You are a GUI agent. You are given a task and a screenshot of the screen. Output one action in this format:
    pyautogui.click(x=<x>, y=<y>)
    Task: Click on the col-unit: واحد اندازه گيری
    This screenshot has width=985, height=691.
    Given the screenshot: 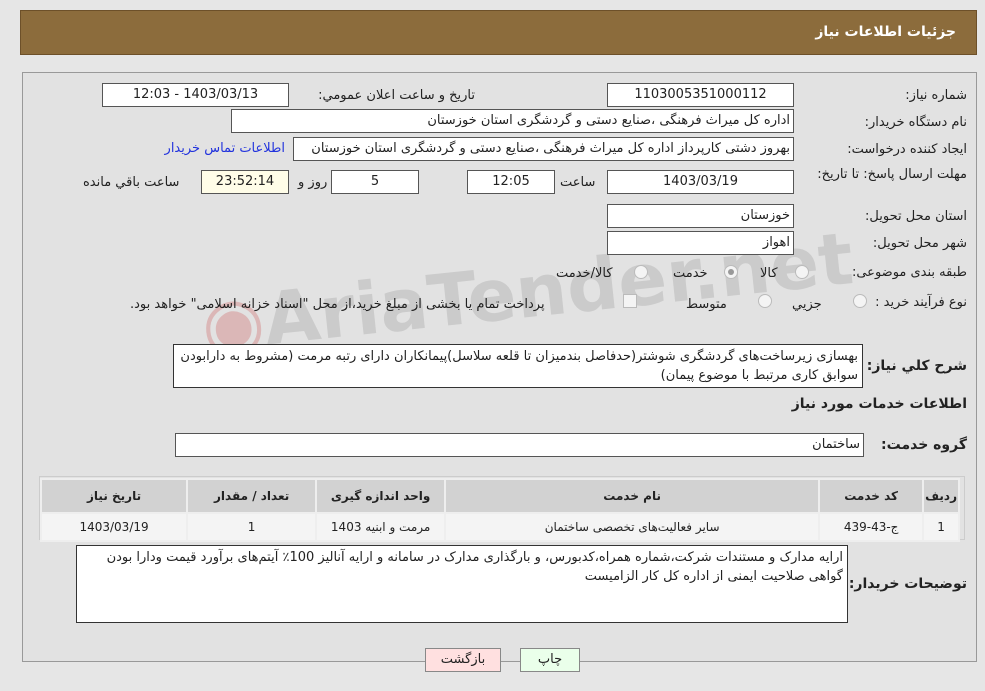 What is the action you would take?
    pyautogui.click(x=381, y=496)
    